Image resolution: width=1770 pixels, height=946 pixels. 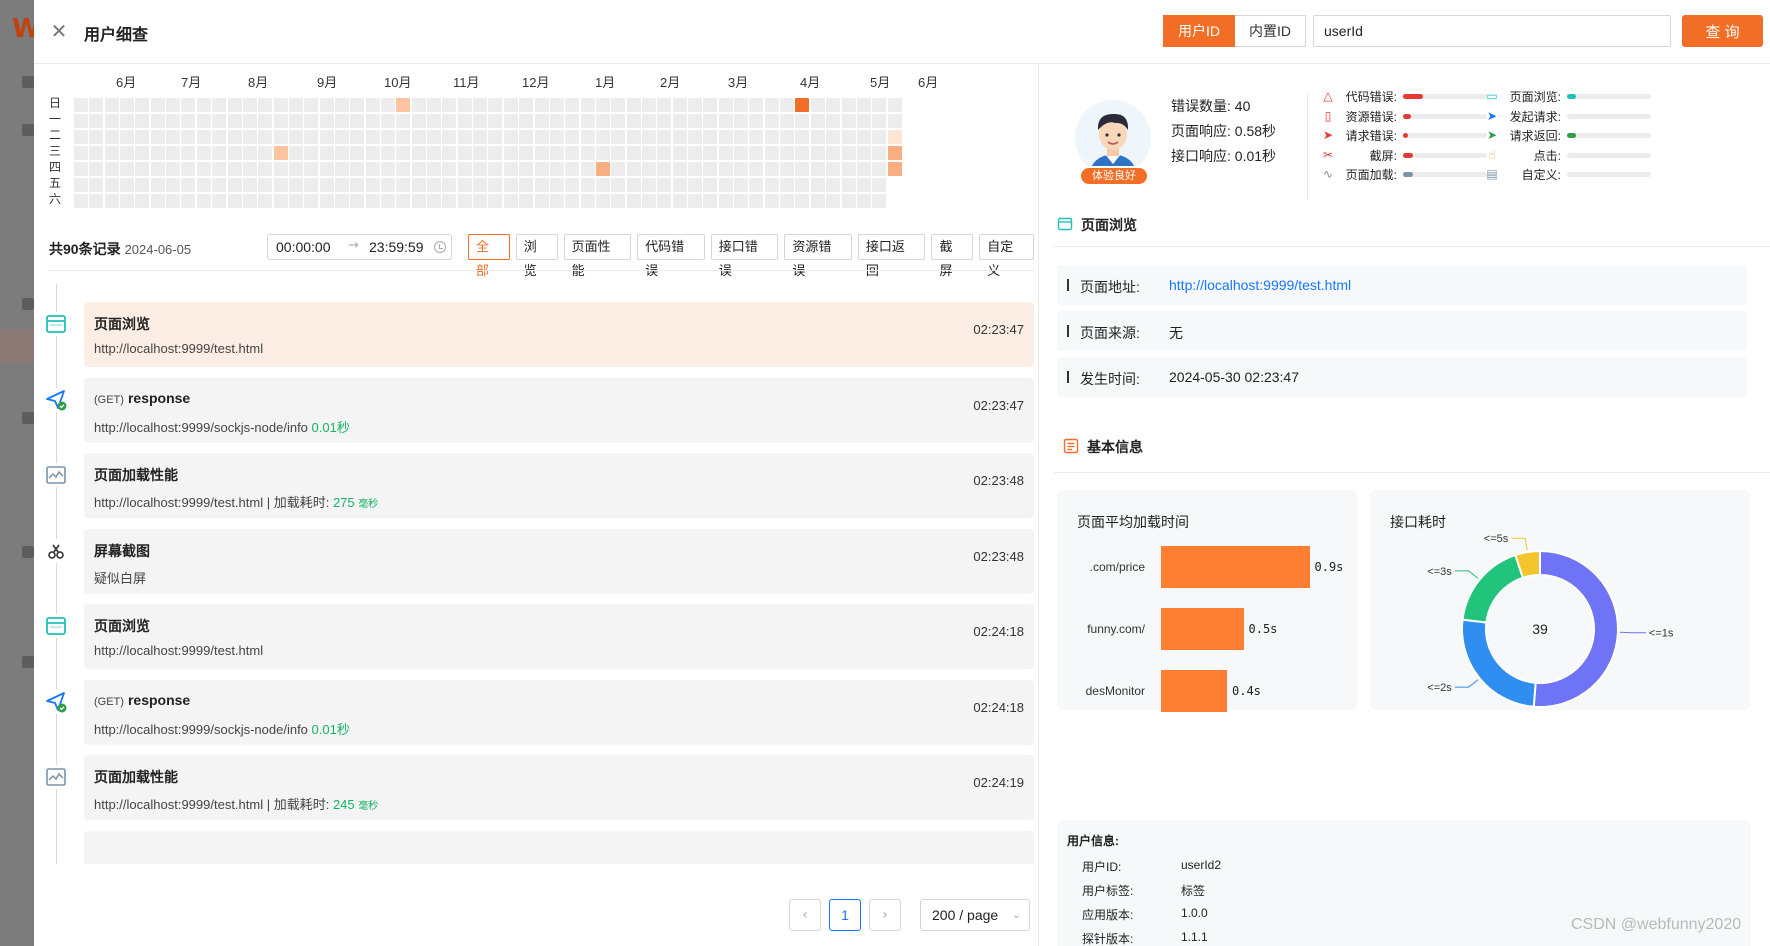 What do you see at coordinates (975, 915) in the screenshot?
I see `page-size-select: 200 / page ⌄` at bounding box center [975, 915].